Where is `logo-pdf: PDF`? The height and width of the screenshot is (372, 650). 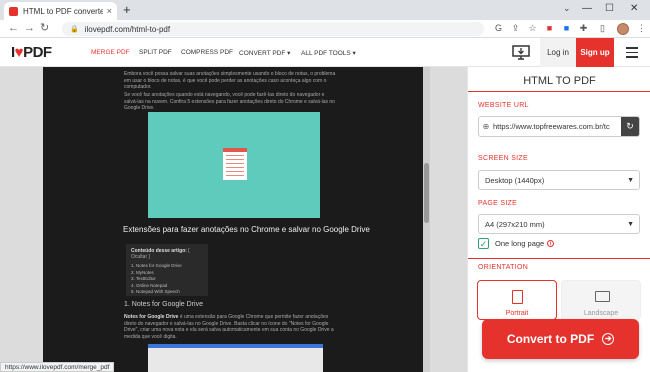 logo-pdf: PDF is located at coordinates (37, 52).